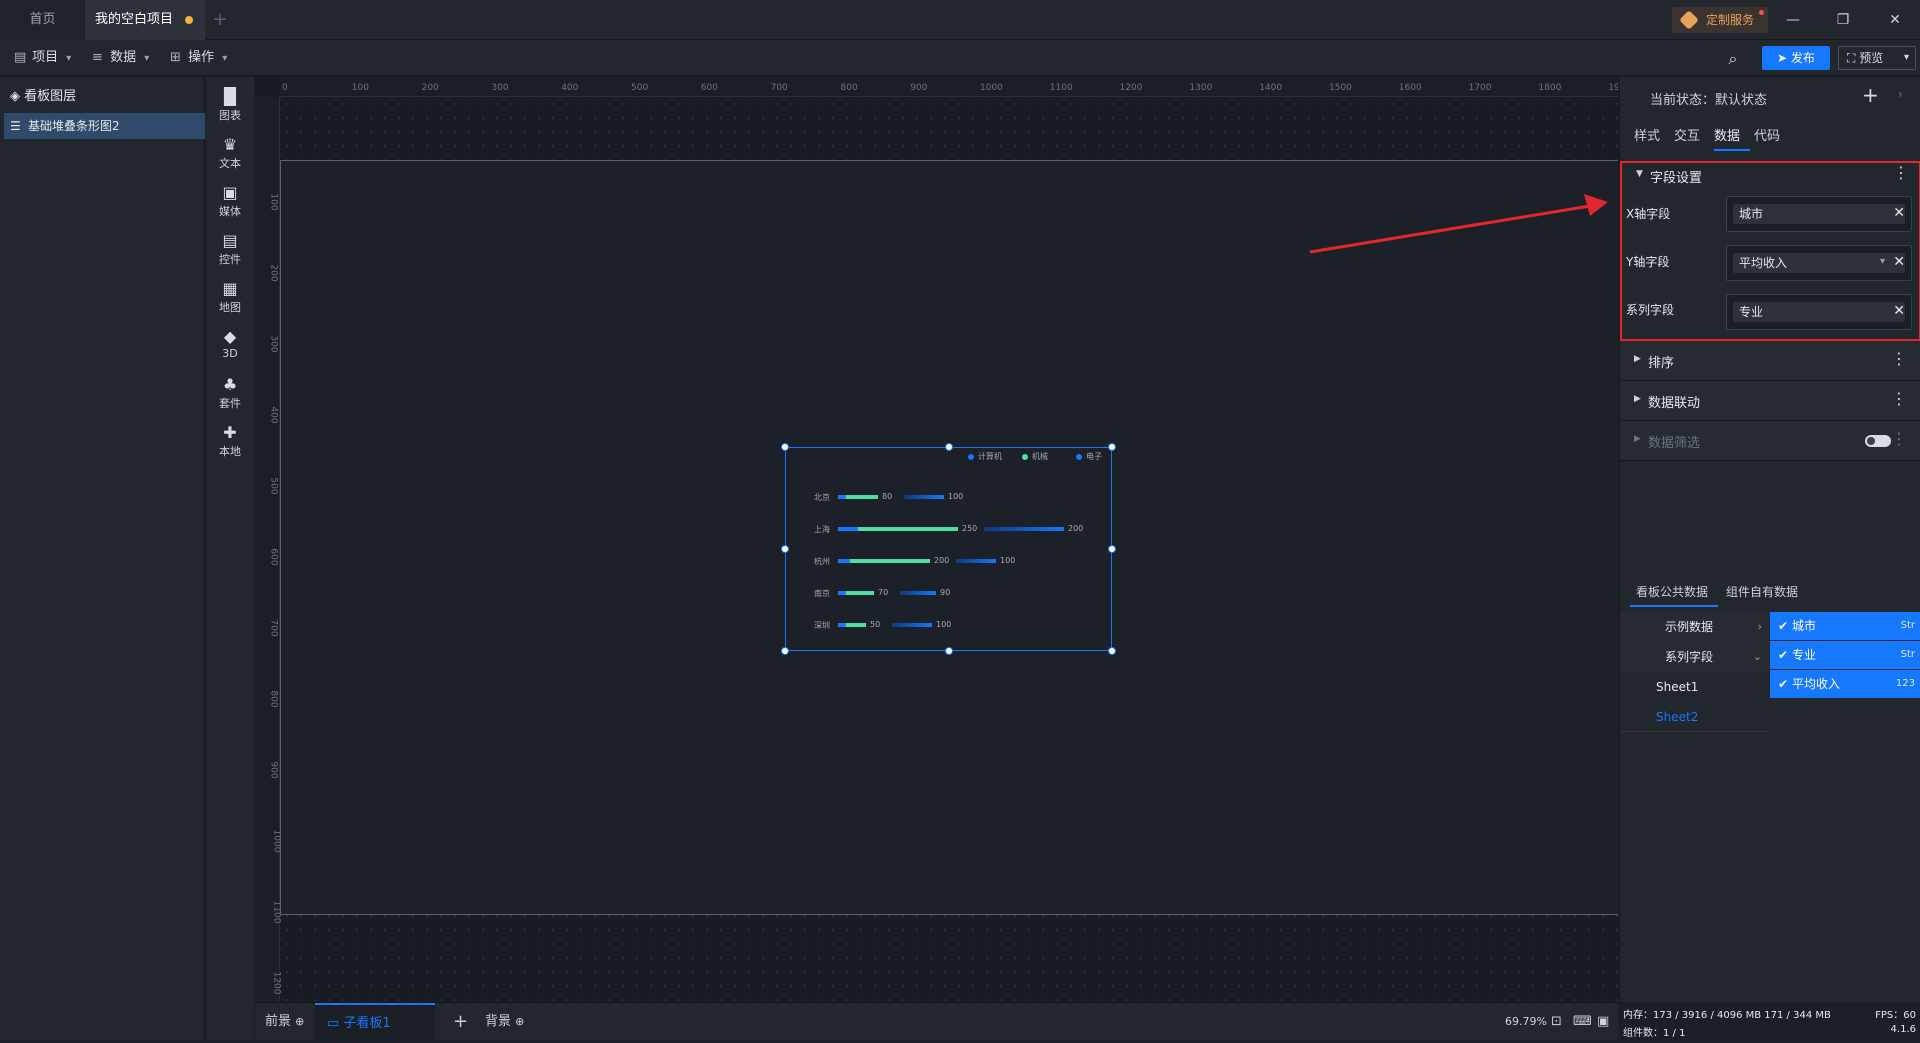  I want to click on field-item-city: ✔ 城市 Str, so click(1845, 626).